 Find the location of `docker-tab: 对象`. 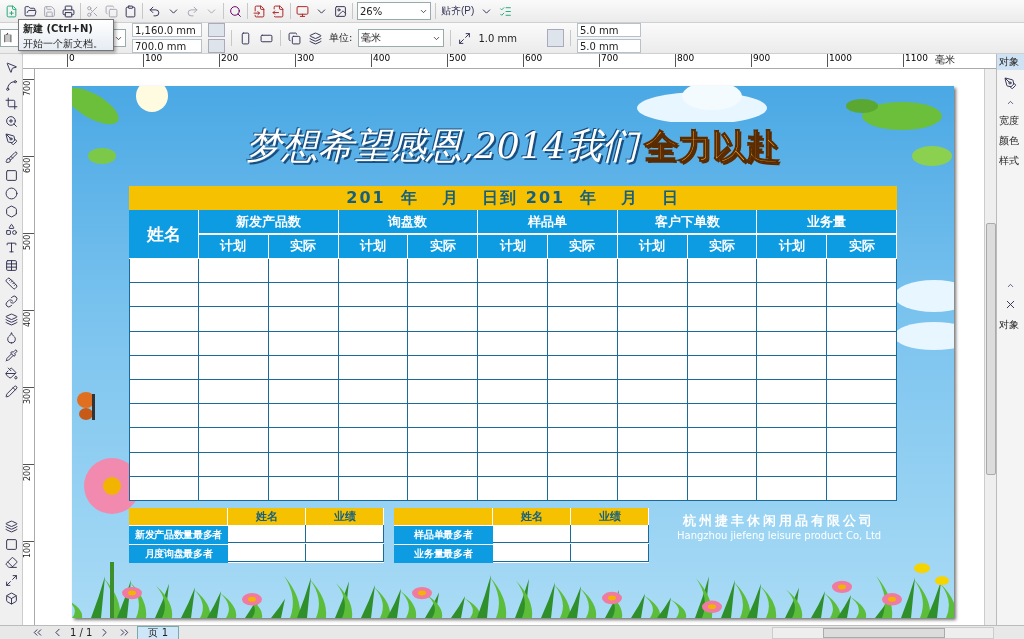

docker-tab: 对象 is located at coordinates (1010, 62).